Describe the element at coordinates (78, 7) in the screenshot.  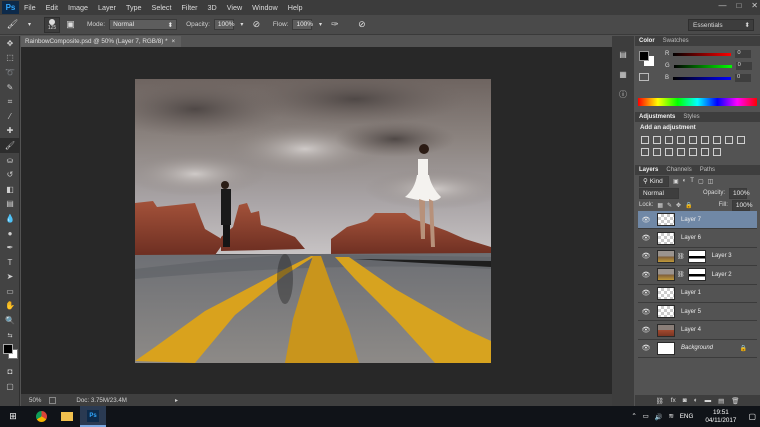
I see `menu-image: Image` at that location.